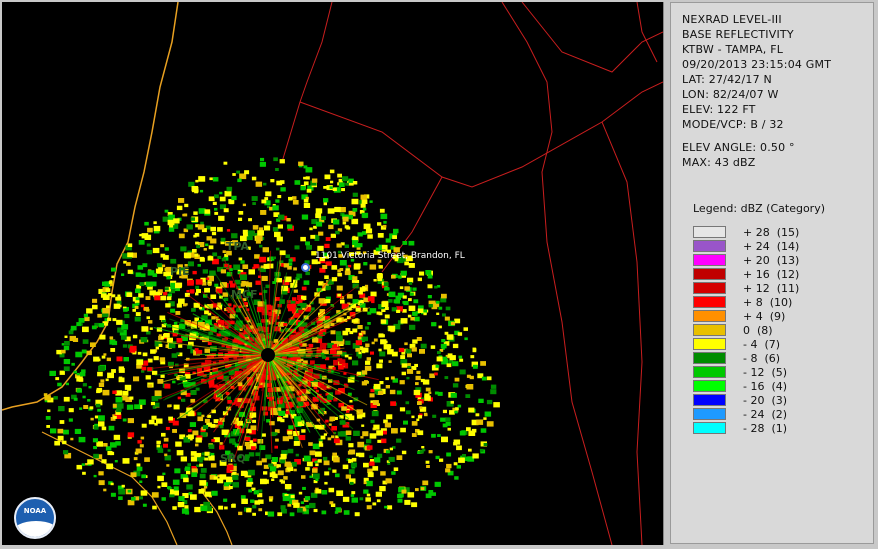 This screenshot has height=549, width=878. What do you see at coordinates (759, 208) in the screenshot?
I see `legend-title: Legend: dBZ (Category)` at bounding box center [759, 208].